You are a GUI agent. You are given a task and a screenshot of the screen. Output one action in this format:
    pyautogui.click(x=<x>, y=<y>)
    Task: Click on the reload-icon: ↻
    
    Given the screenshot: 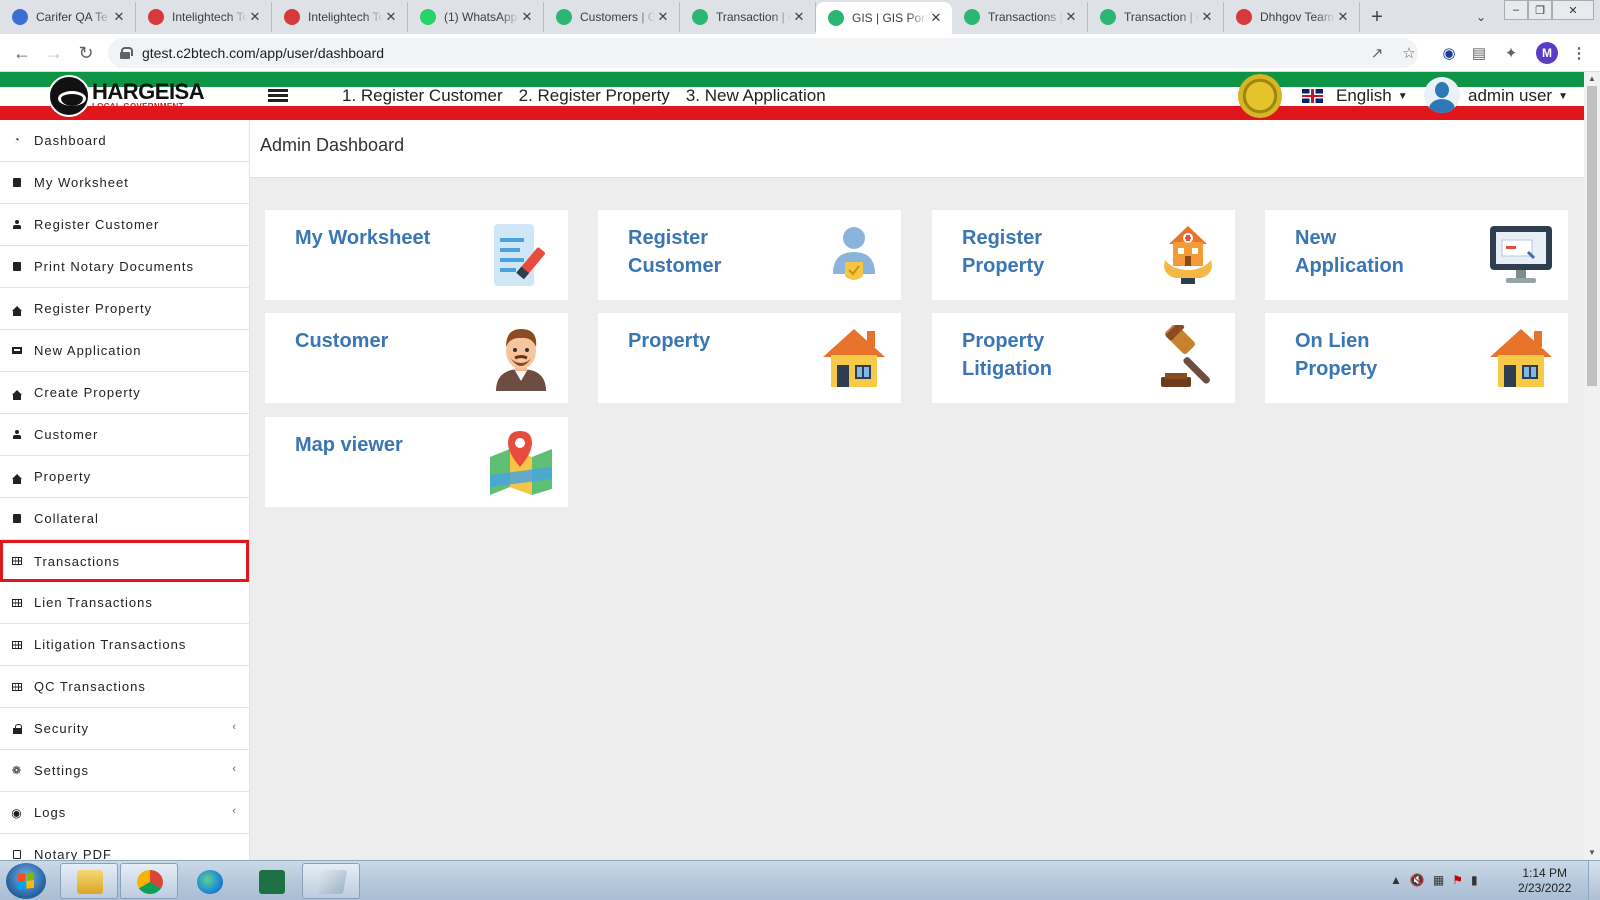 What is the action you would take?
    pyautogui.click(x=86, y=53)
    